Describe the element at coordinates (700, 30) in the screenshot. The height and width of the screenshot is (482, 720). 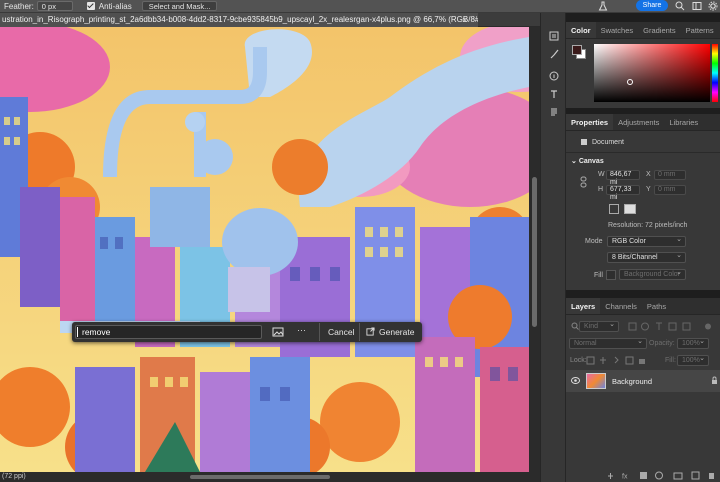
I see `tab-patterns: Patterns` at that location.